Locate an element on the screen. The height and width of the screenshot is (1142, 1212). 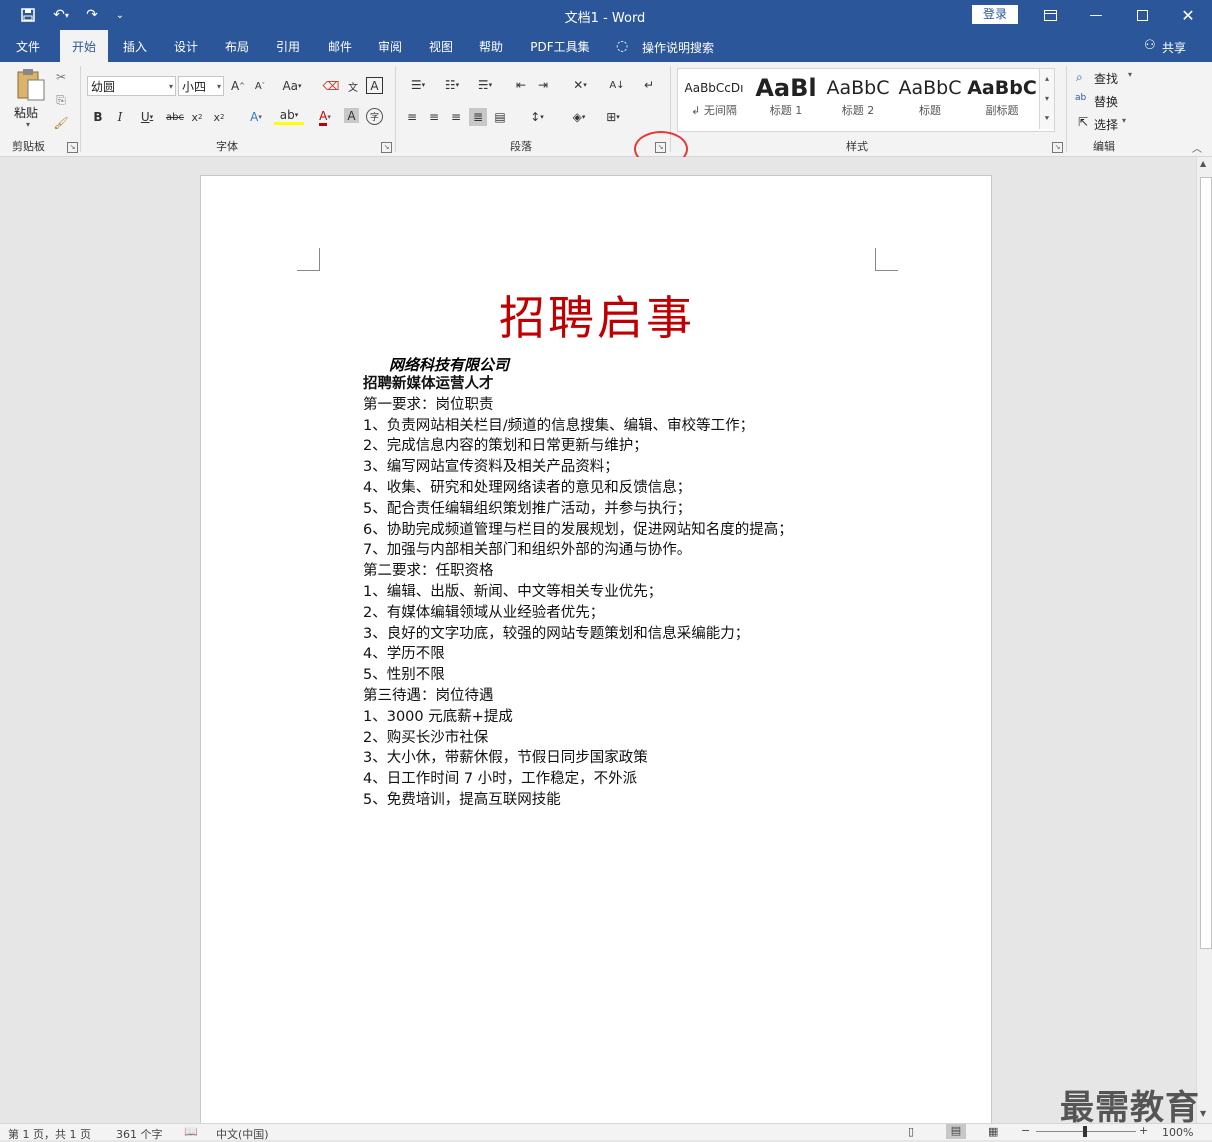
login-button: 登录 is located at coordinates (995, 14).